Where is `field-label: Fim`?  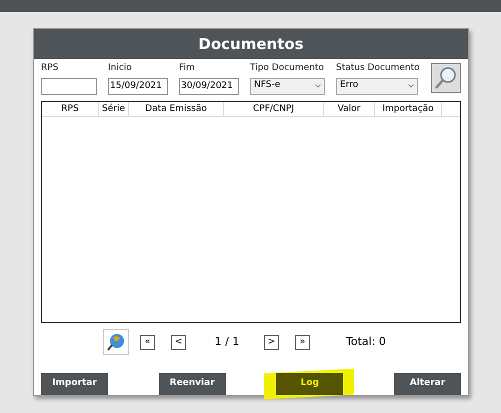 field-label: Fim is located at coordinates (187, 68).